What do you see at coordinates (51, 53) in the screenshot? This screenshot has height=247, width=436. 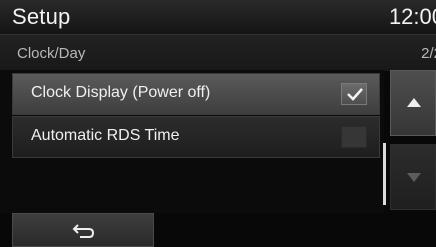 I see `section-title: Clock/Day` at bounding box center [51, 53].